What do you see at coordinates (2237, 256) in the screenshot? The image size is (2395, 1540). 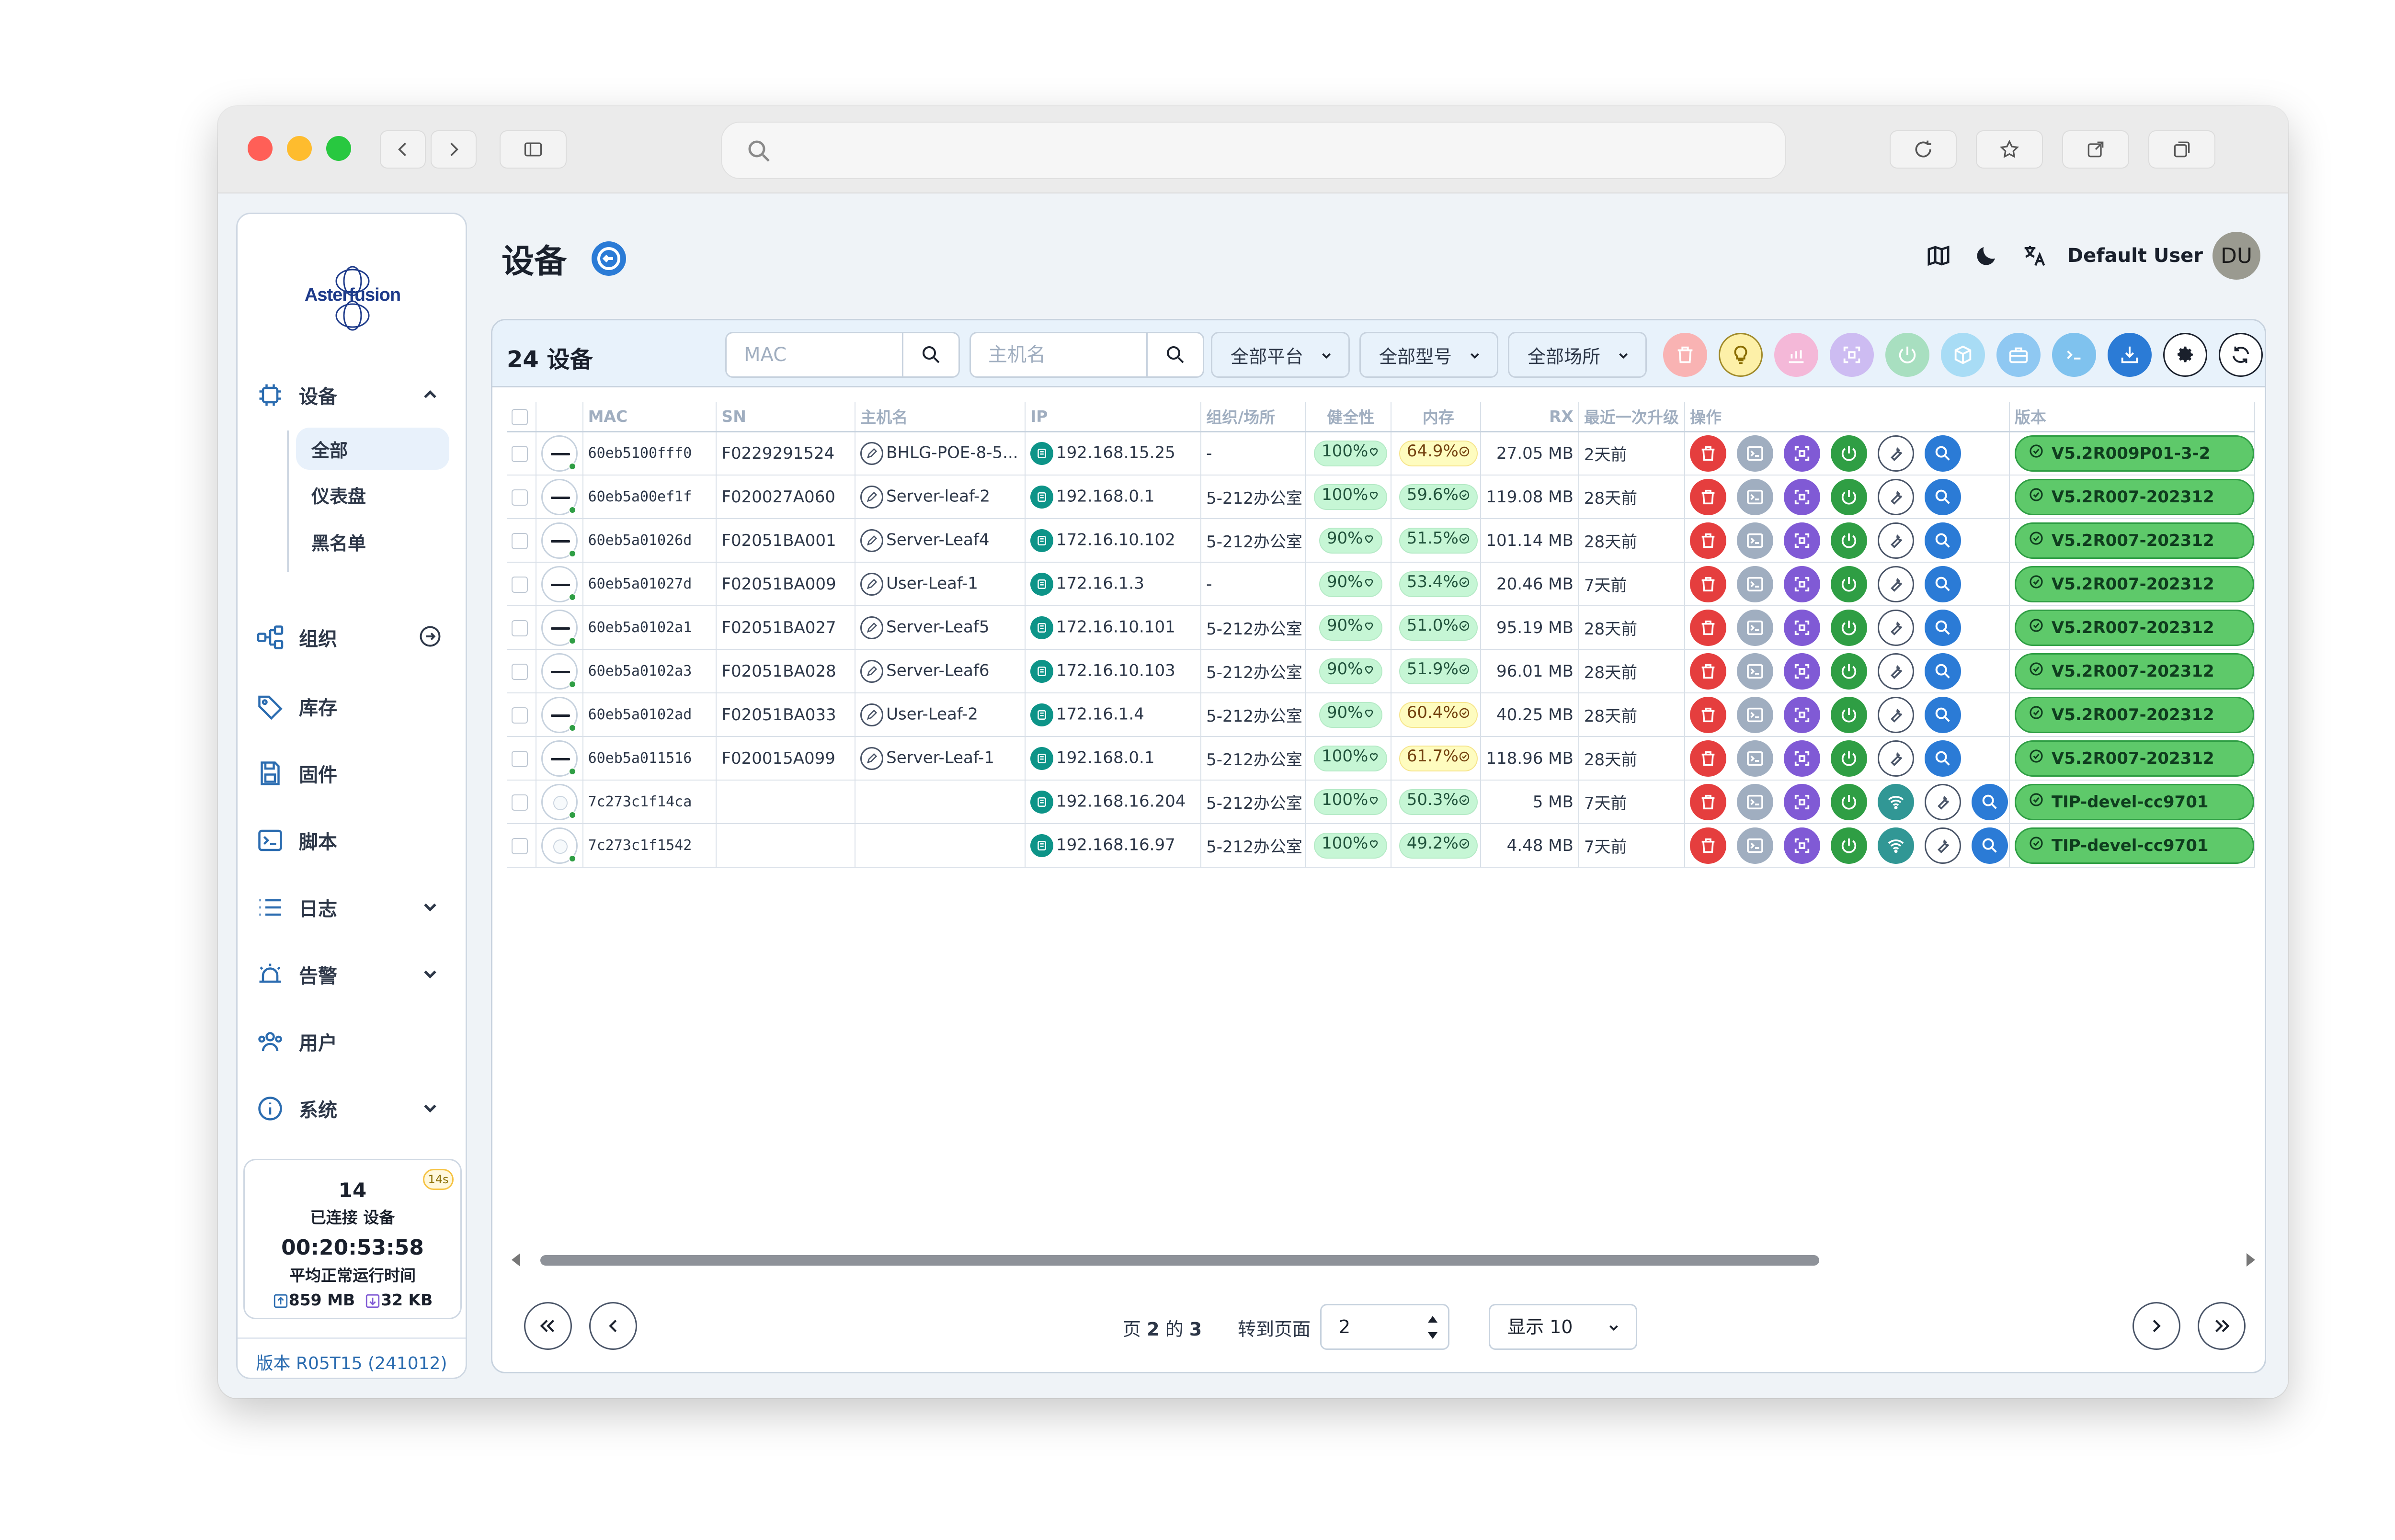 I see `avatar: DU` at bounding box center [2237, 256].